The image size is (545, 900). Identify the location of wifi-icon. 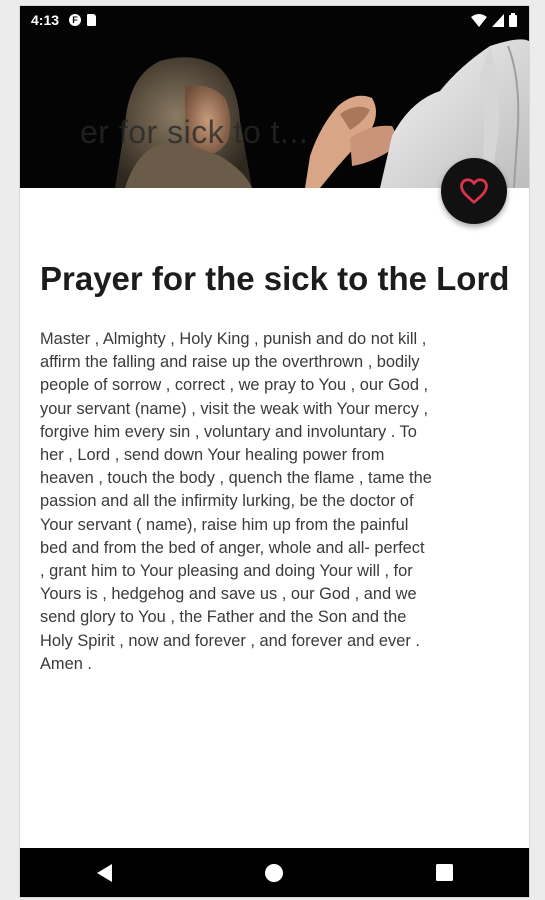
(479, 20).